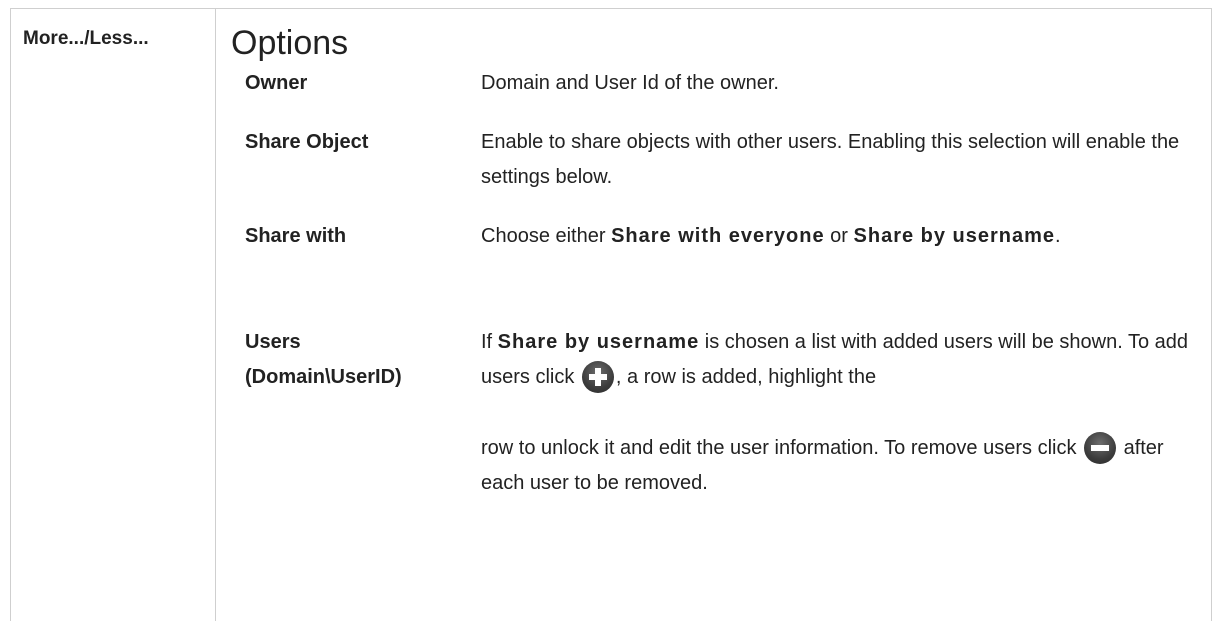 The height and width of the screenshot is (621, 1214). Describe the element at coordinates (10, 314) in the screenshot. I see `frame-left-border` at that location.